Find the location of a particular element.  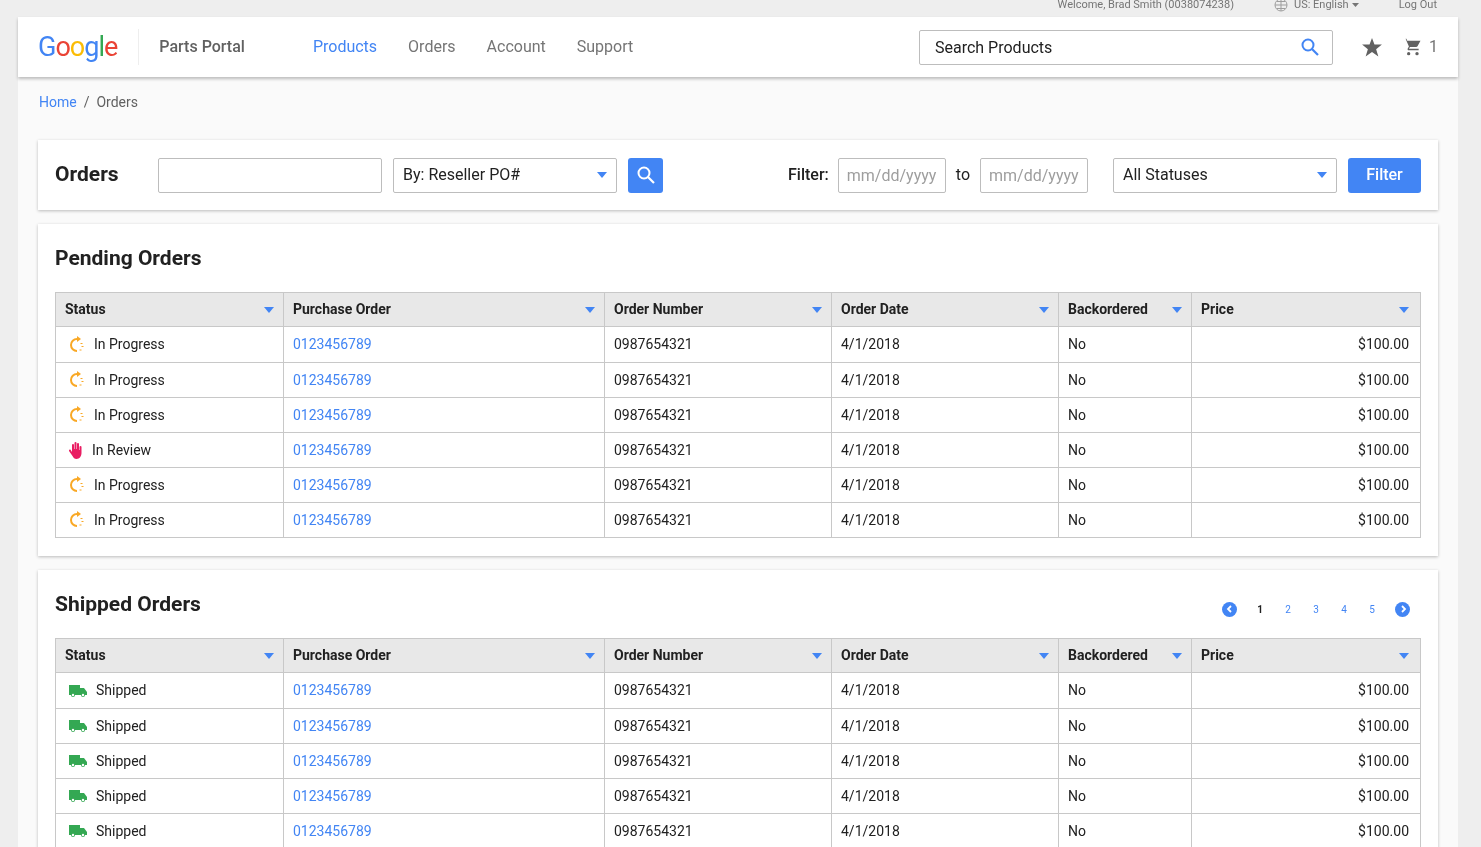

nav-link: Account is located at coordinates (516, 47).